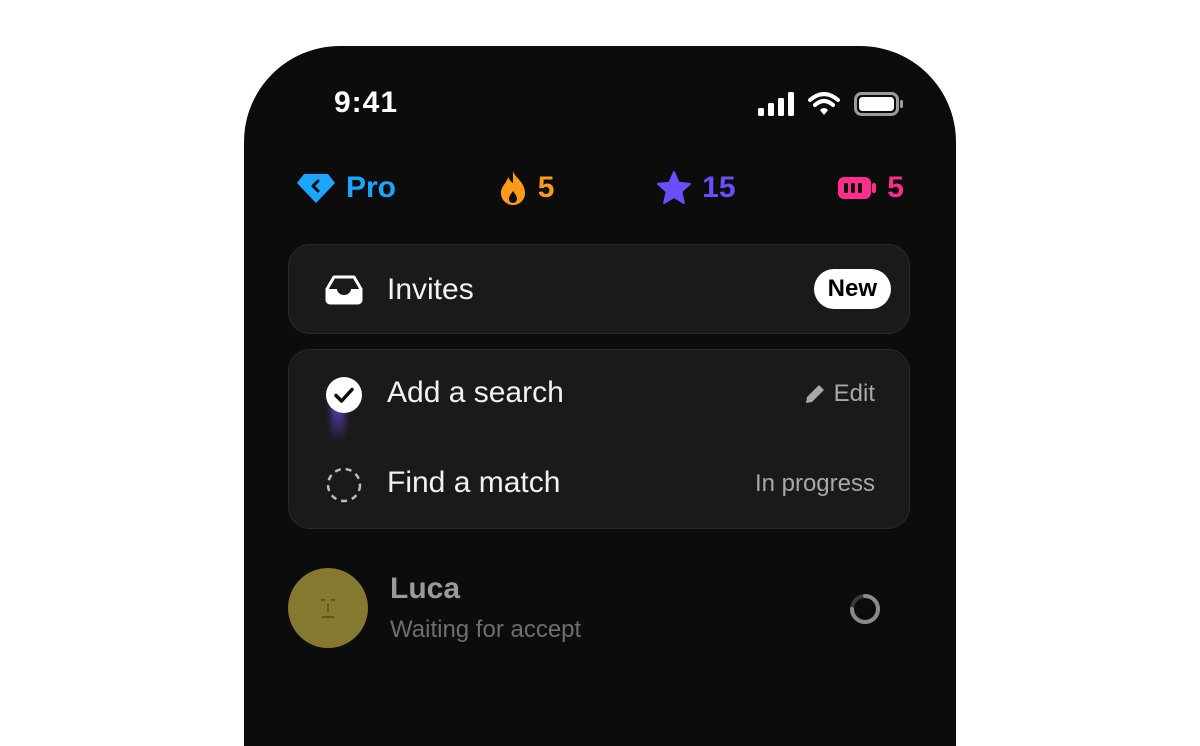 Image resolution: width=1200 pixels, height=746 pixels. Describe the element at coordinates (878, 104) in the screenshot. I see `battery-icon` at that location.